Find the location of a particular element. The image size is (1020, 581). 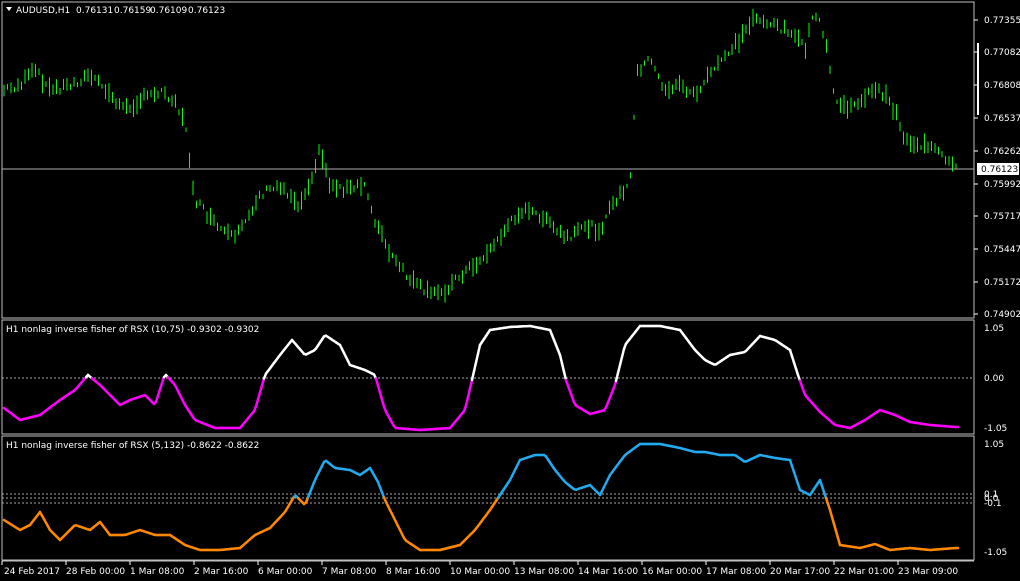

price-label: 0.75447 is located at coordinates (1002, 250).